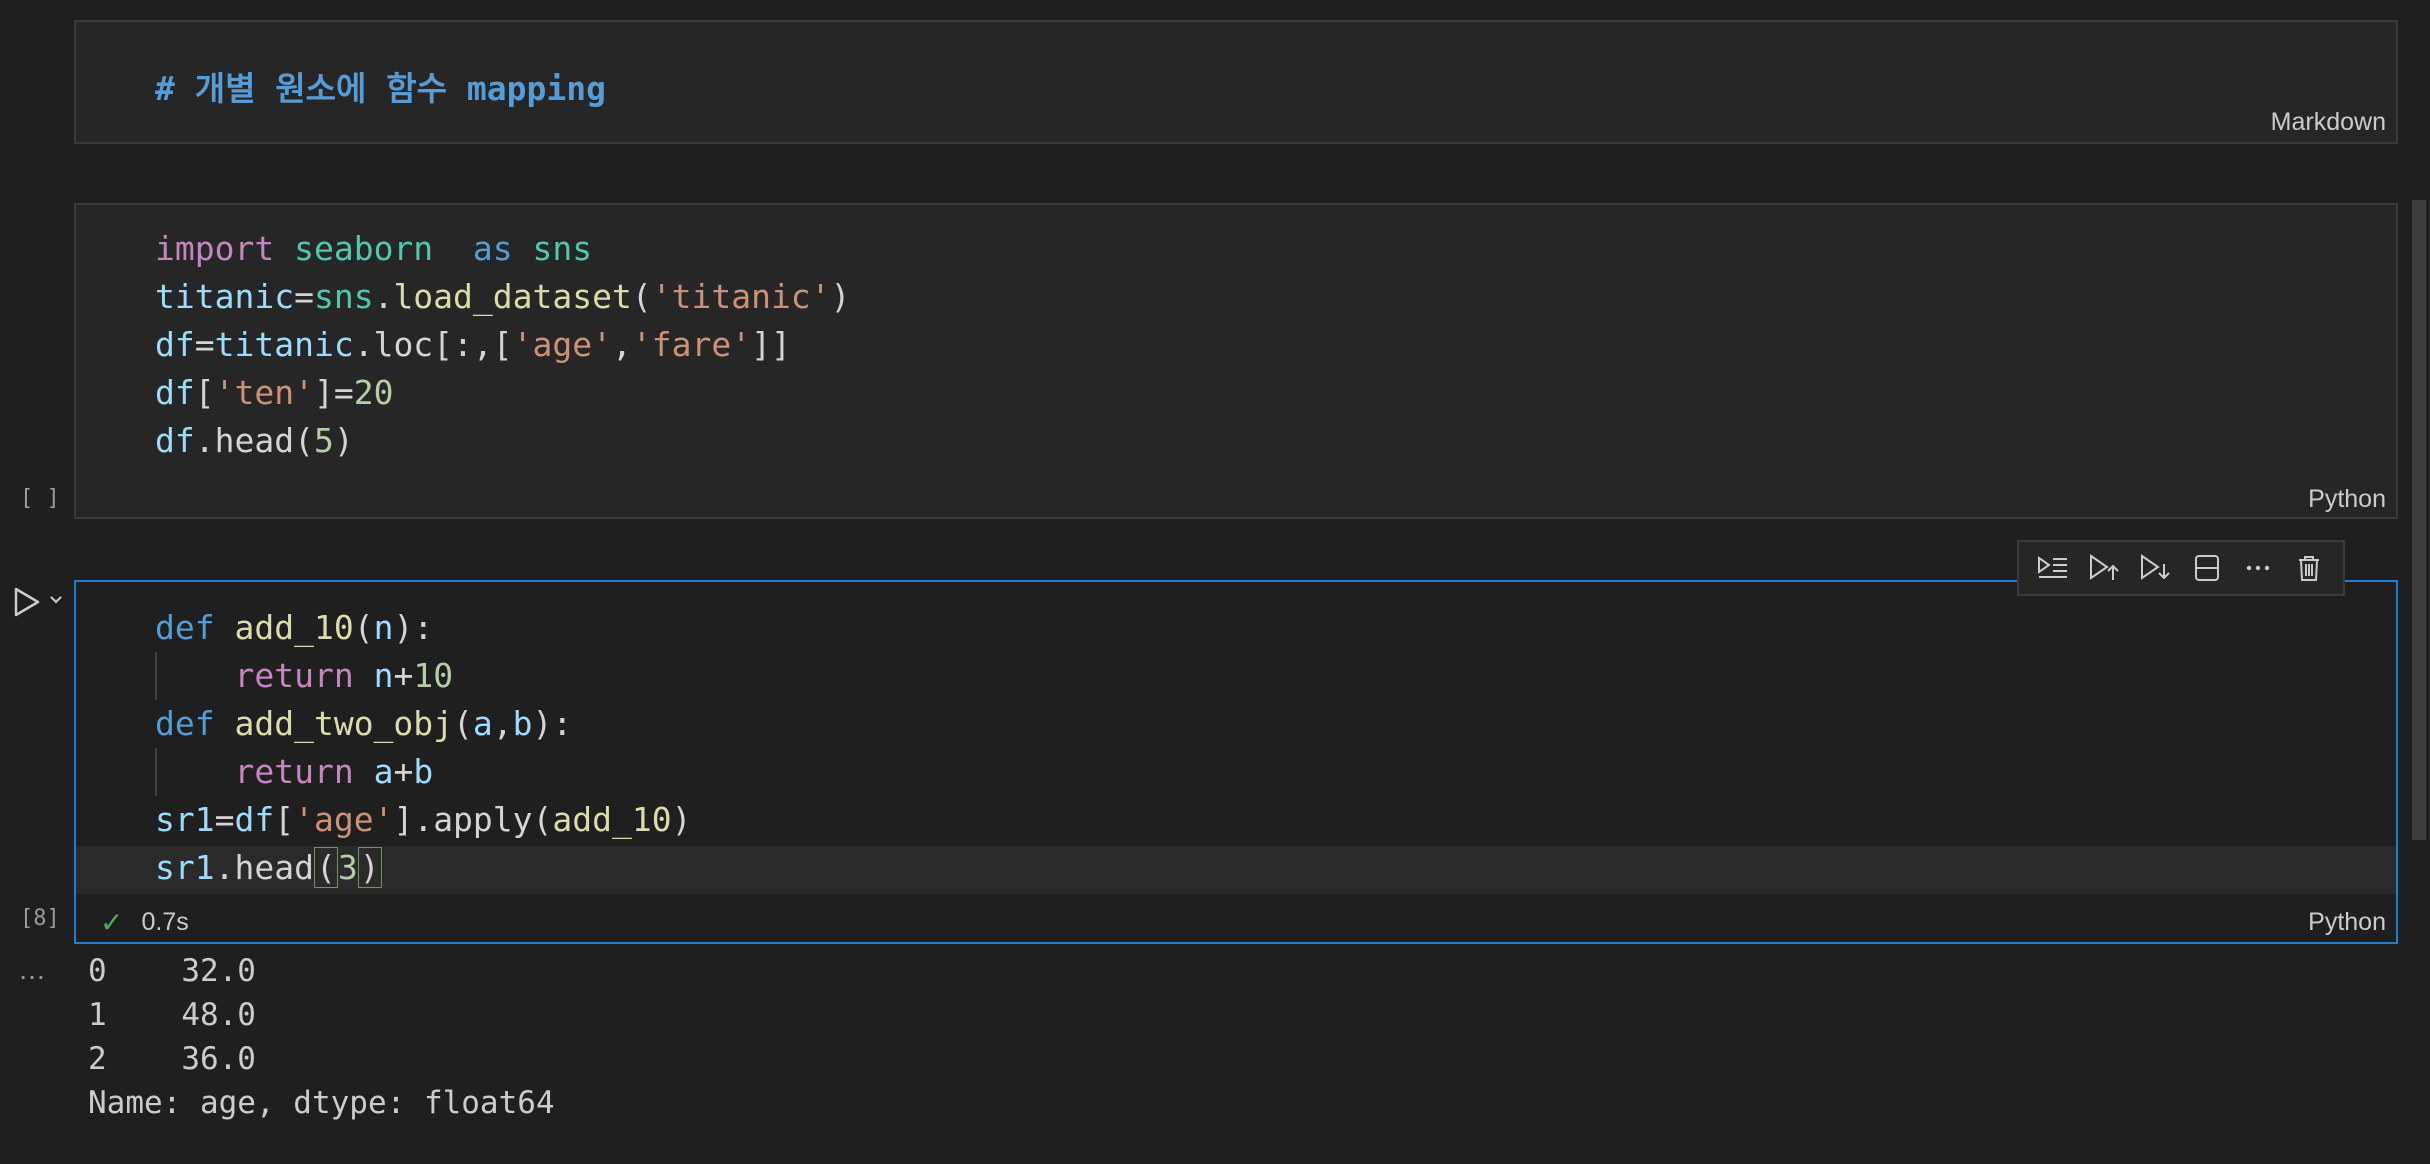 The width and height of the screenshot is (2430, 1164). What do you see at coordinates (1236, 82) in the screenshot?
I see `markdown-cell: # 개별 원소에 함수 mapping Markdown` at bounding box center [1236, 82].